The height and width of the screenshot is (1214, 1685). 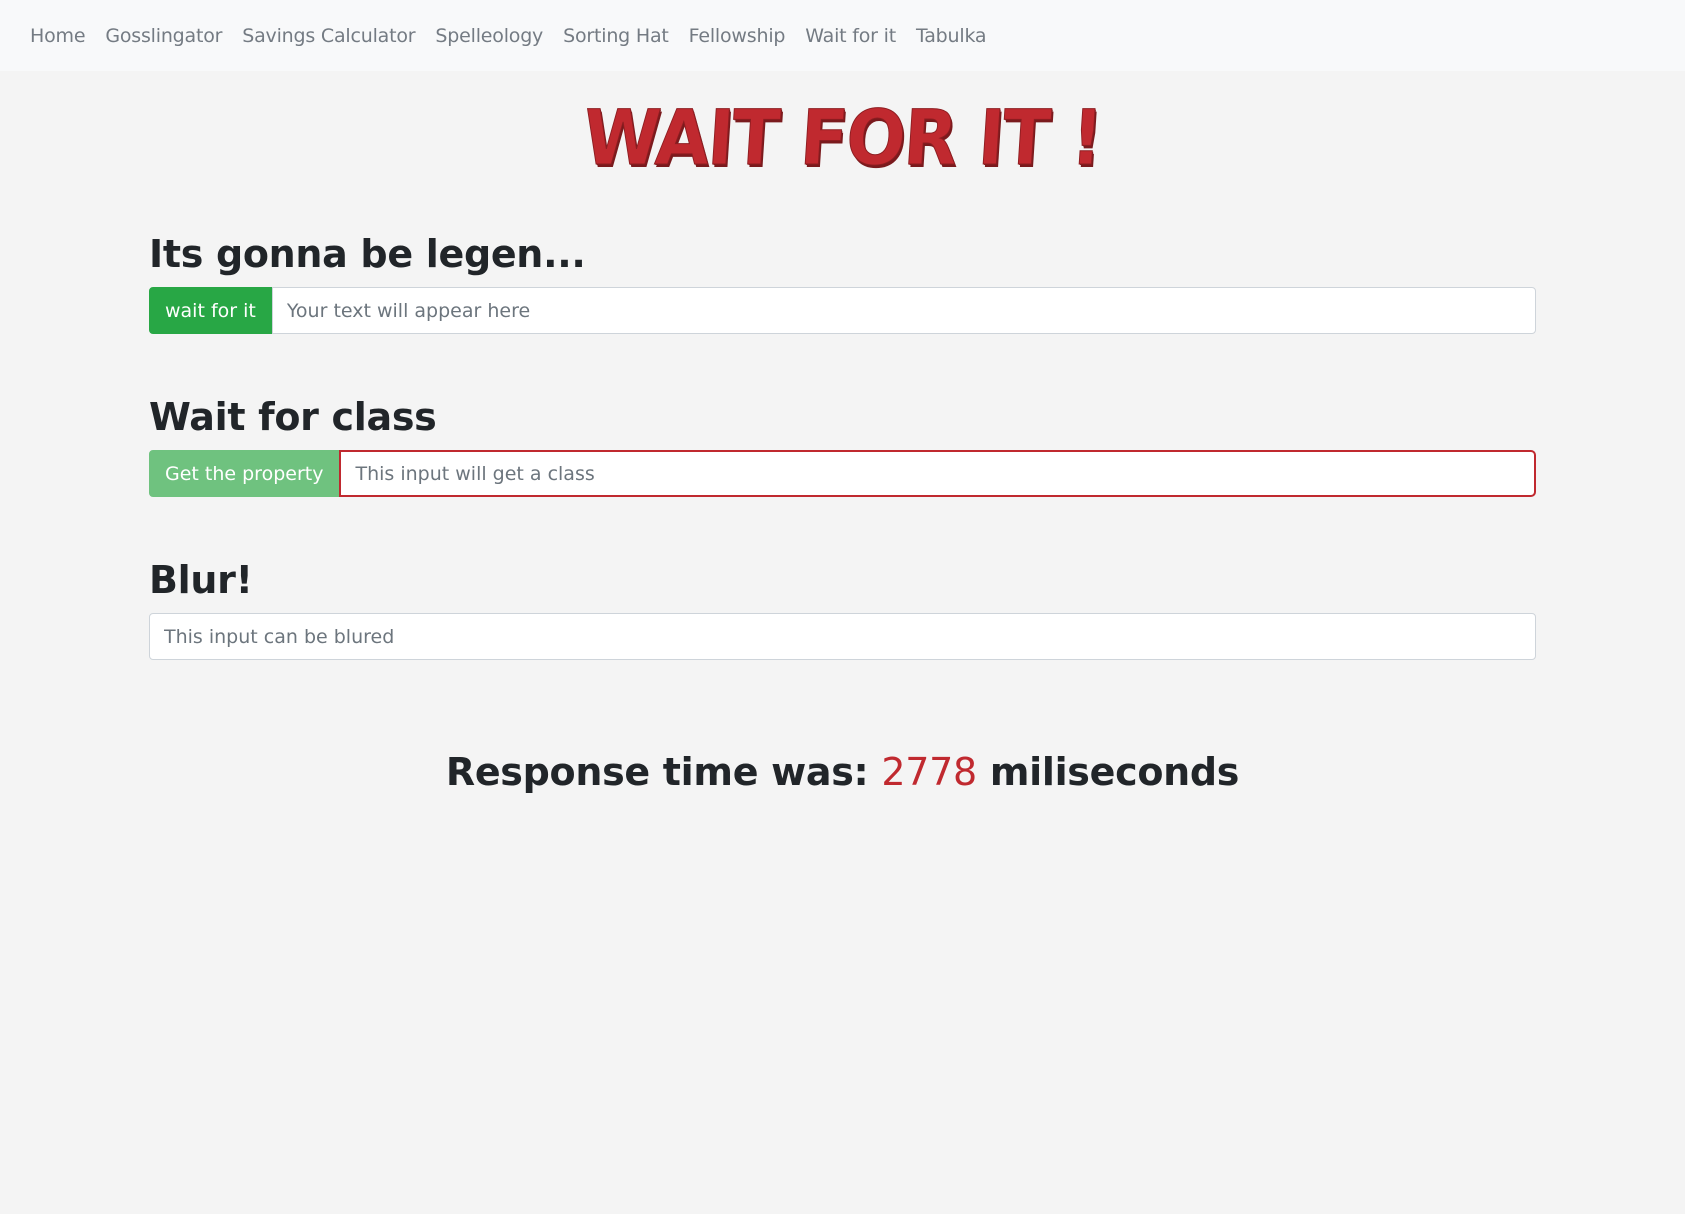 I want to click on legen-text-input, so click(x=903, y=310).